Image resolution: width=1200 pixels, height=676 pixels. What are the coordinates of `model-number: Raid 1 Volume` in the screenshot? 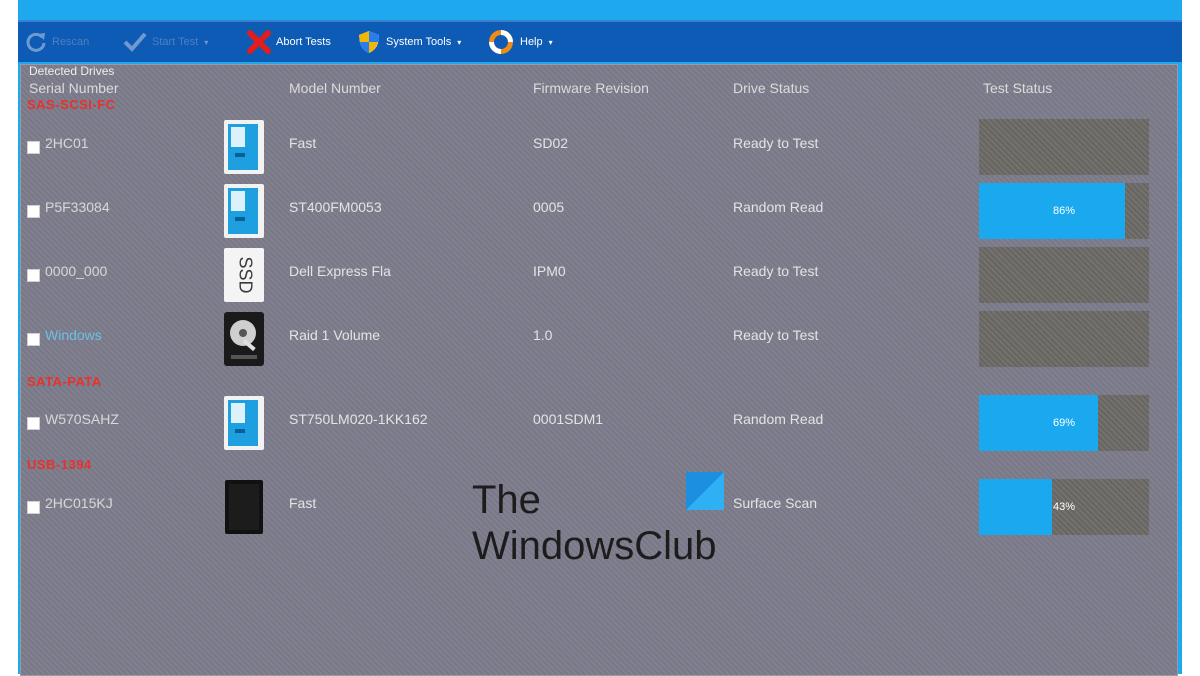 It's located at (335, 335).